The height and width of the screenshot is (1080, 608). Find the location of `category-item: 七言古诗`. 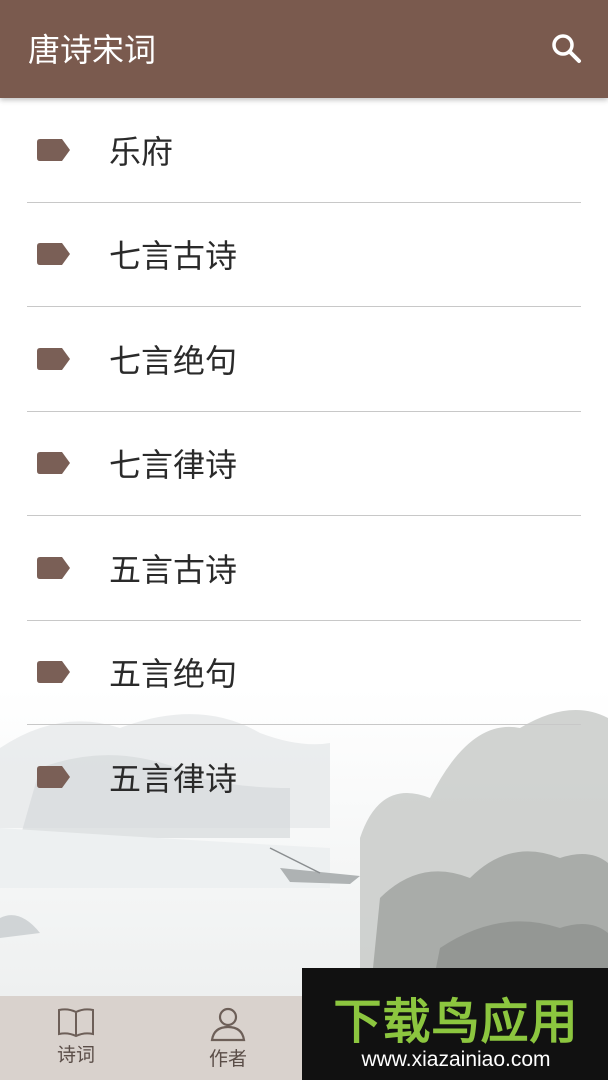

category-item: 七言古诗 is located at coordinates (304, 255).